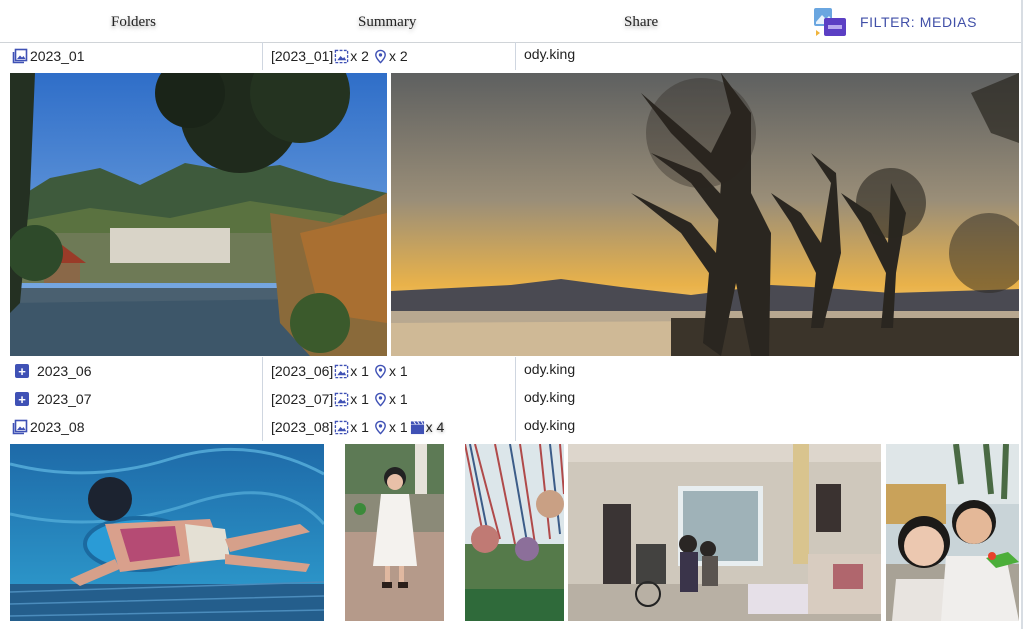 This screenshot has width=1031, height=629. What do you see at coordinates (510, 21) in the screenshot?
I see `table-header: Folders Summary Share FILTER: MEDIAS` at bounding box center [510, 21].